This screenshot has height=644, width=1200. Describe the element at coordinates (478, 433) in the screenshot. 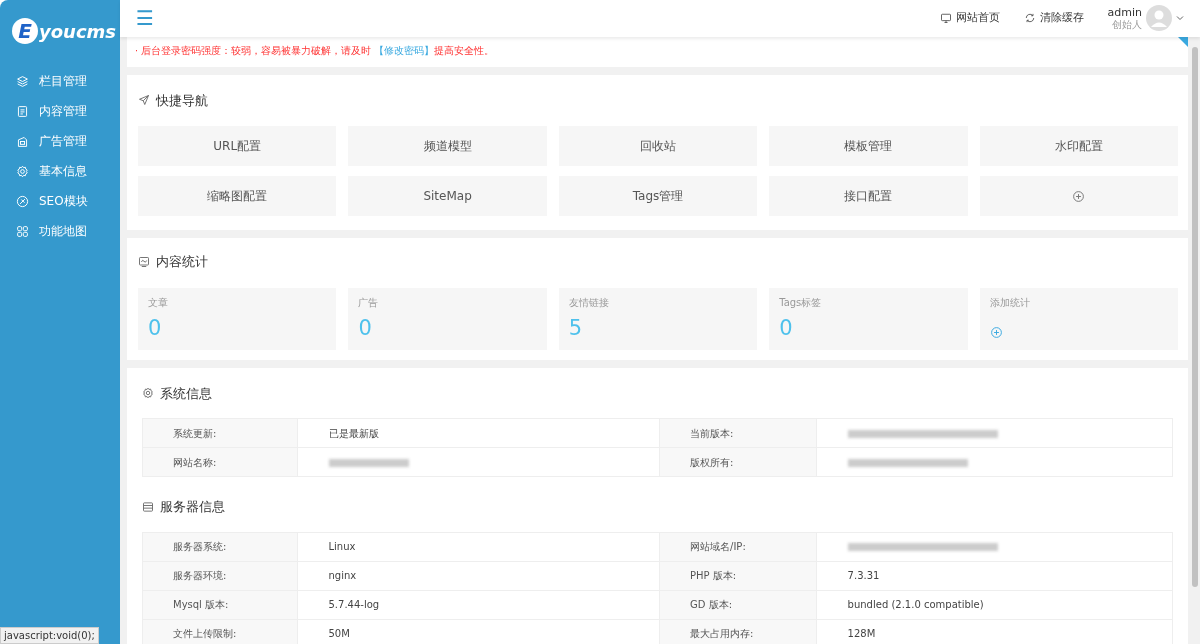

I see `info-value: 已是最新版` at that location.